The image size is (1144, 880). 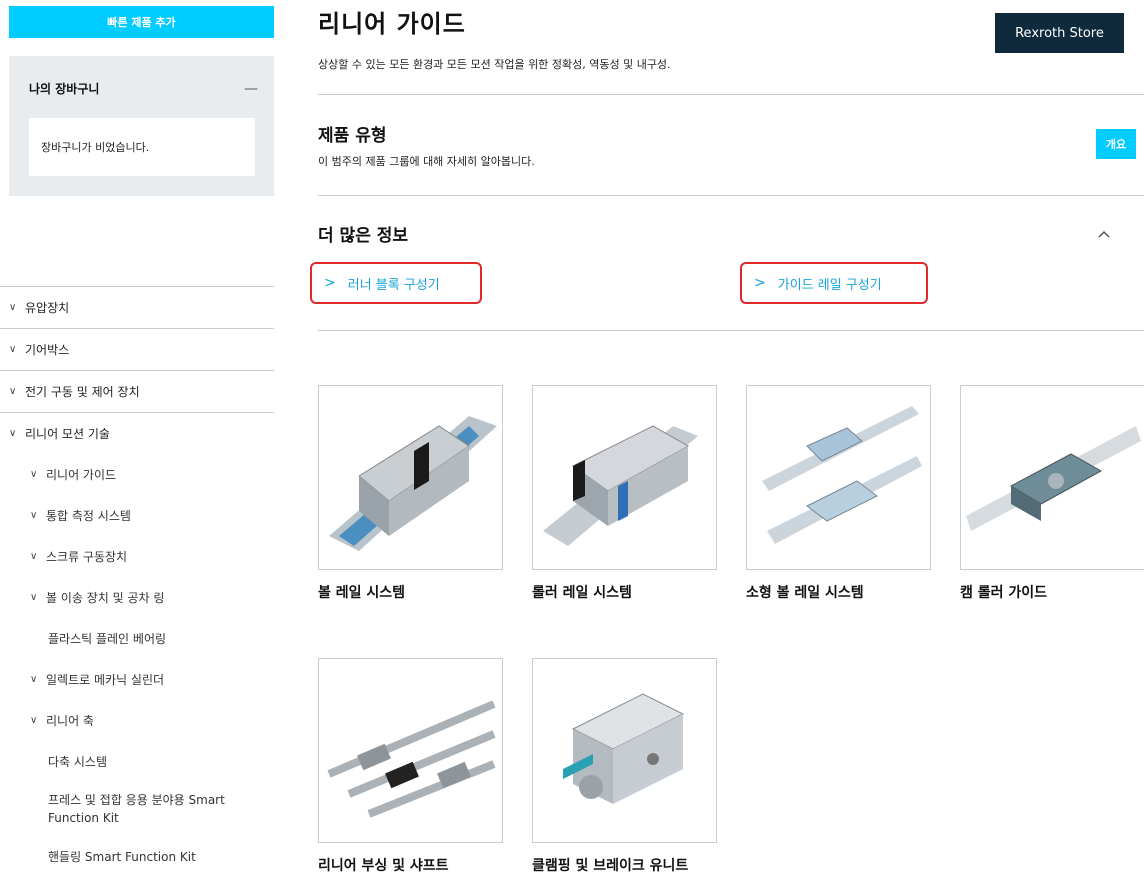 I want to click on nav-item-label: 리니어 모션 기술, so click(x=67, y=434).